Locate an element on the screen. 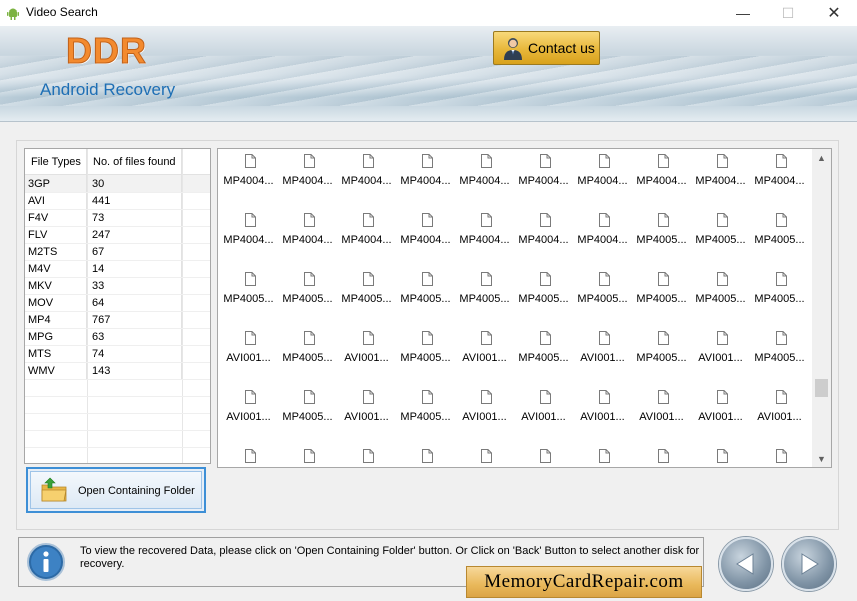  file-type-cell: AVI is located at coordinates (56, 200).